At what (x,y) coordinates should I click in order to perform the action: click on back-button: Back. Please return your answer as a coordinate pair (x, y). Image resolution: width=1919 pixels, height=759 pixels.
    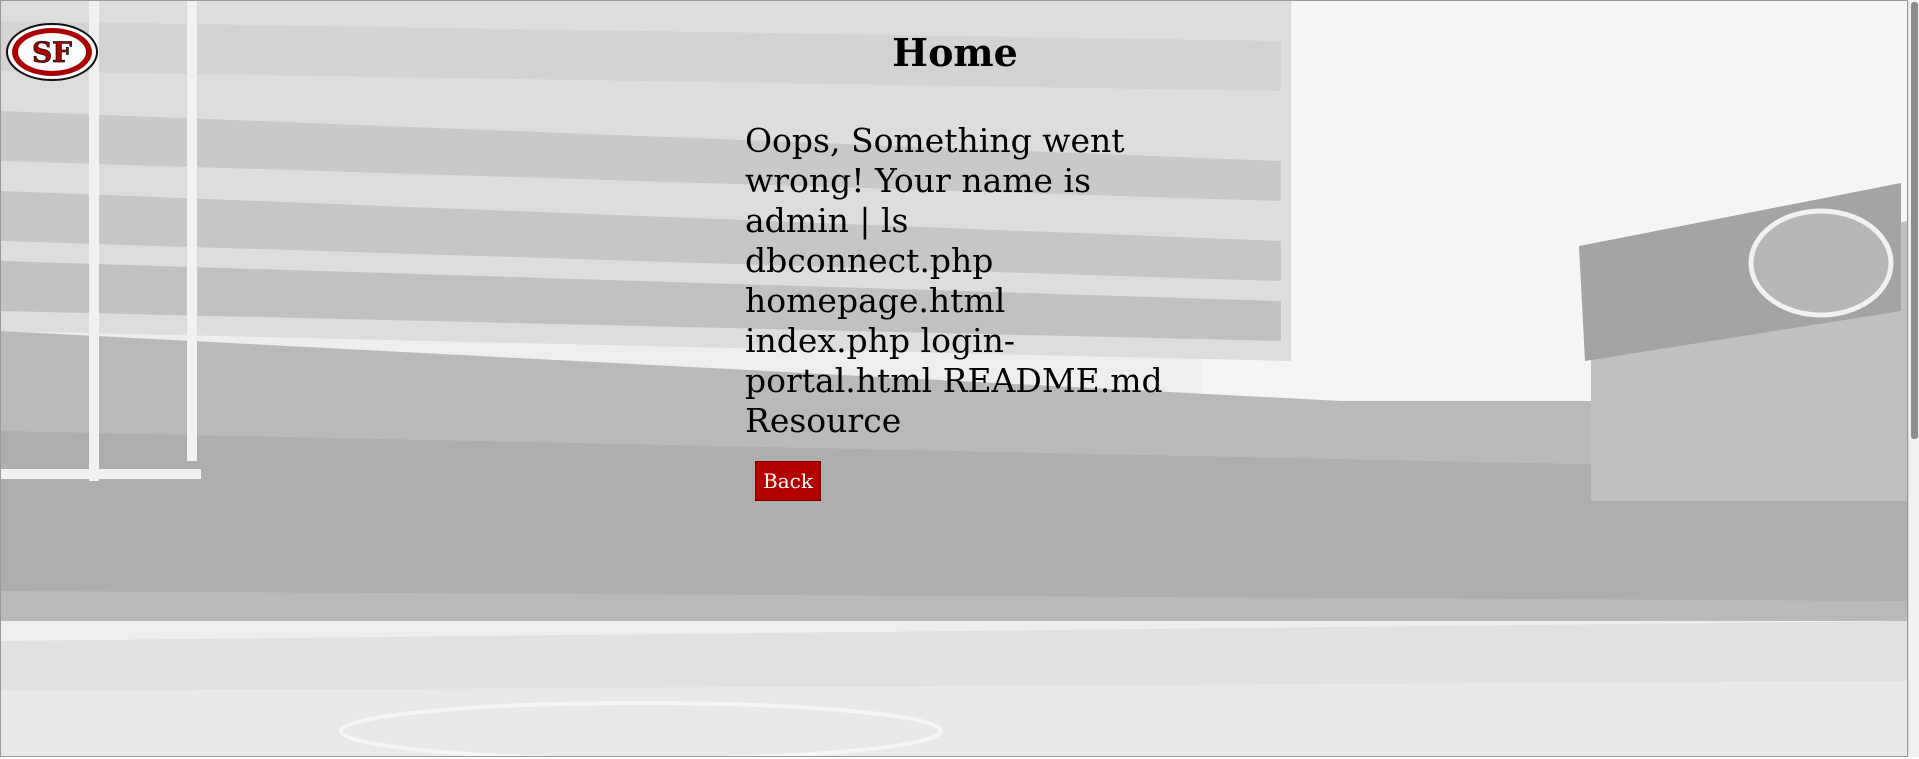
    Looking at the image, I should click on (788, 481).